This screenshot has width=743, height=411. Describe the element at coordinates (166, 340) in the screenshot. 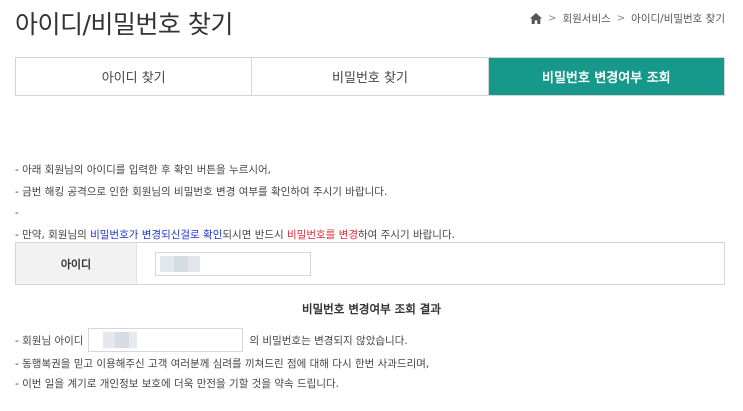

I see `result-id-field` at that location.